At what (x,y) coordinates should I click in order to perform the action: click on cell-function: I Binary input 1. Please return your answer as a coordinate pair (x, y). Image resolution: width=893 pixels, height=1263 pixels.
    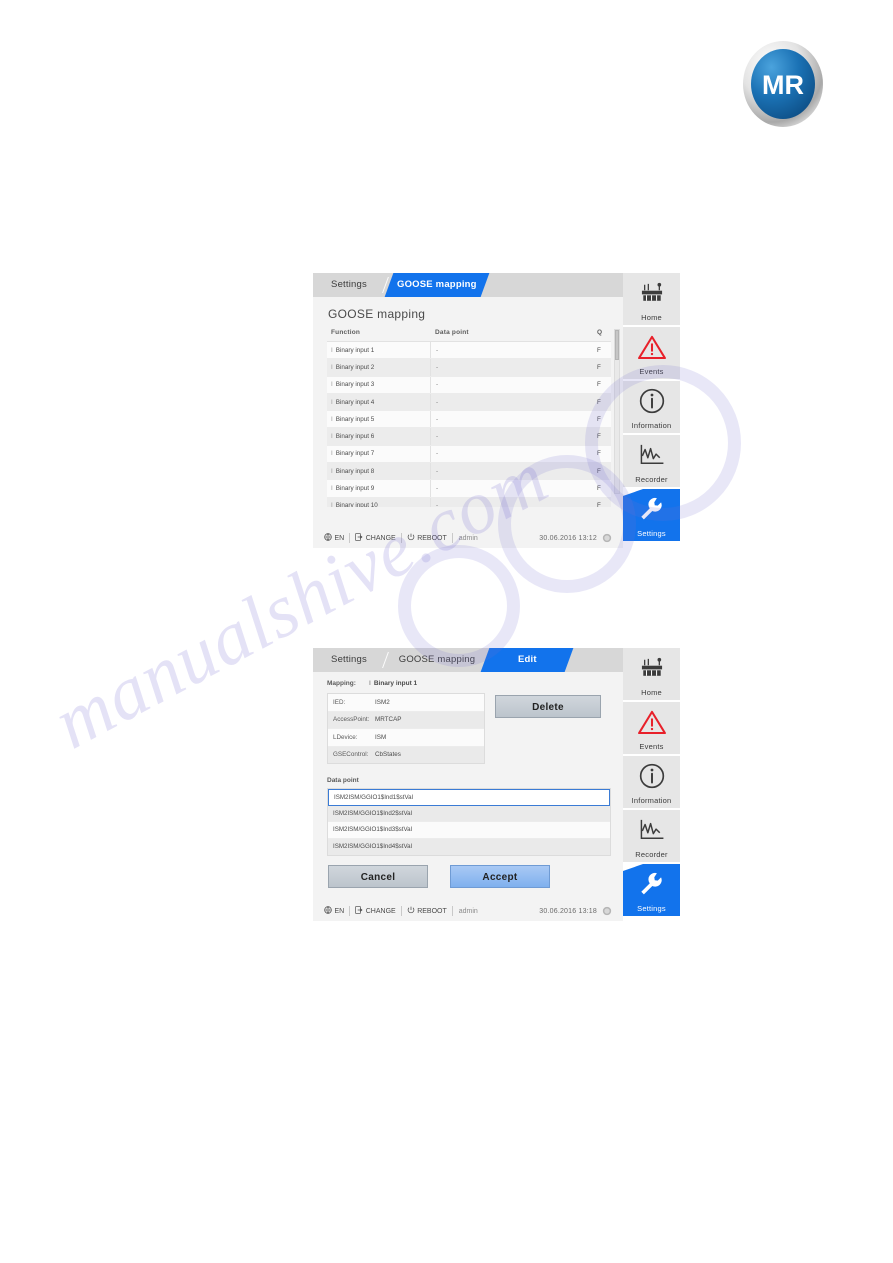
    Looking at the image, I should click on (379, 350).